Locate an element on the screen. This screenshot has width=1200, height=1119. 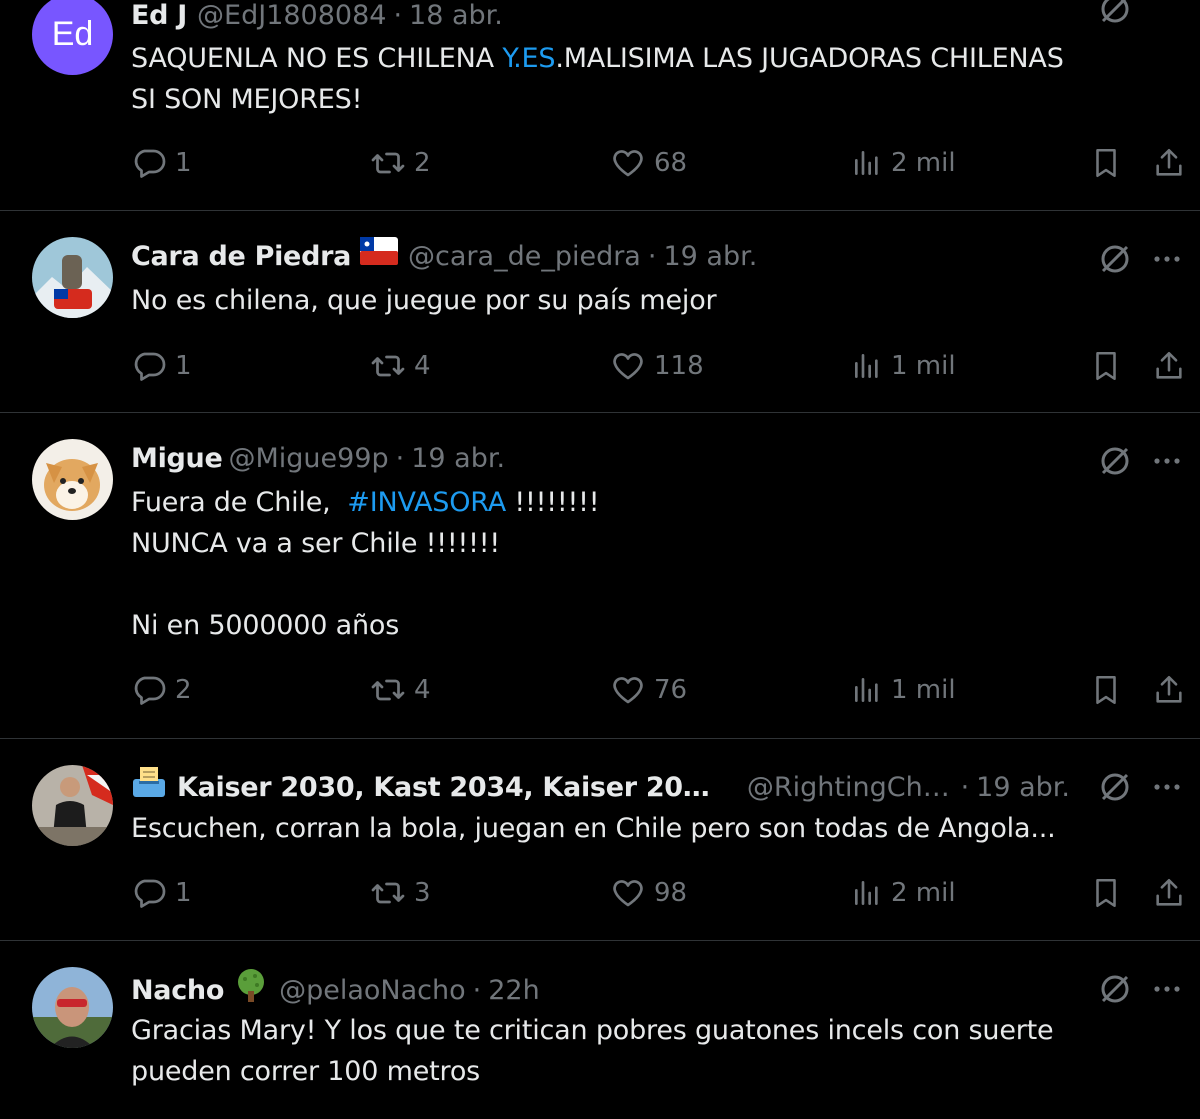
retweet-button: 2 is located at coordinates (400, 163).